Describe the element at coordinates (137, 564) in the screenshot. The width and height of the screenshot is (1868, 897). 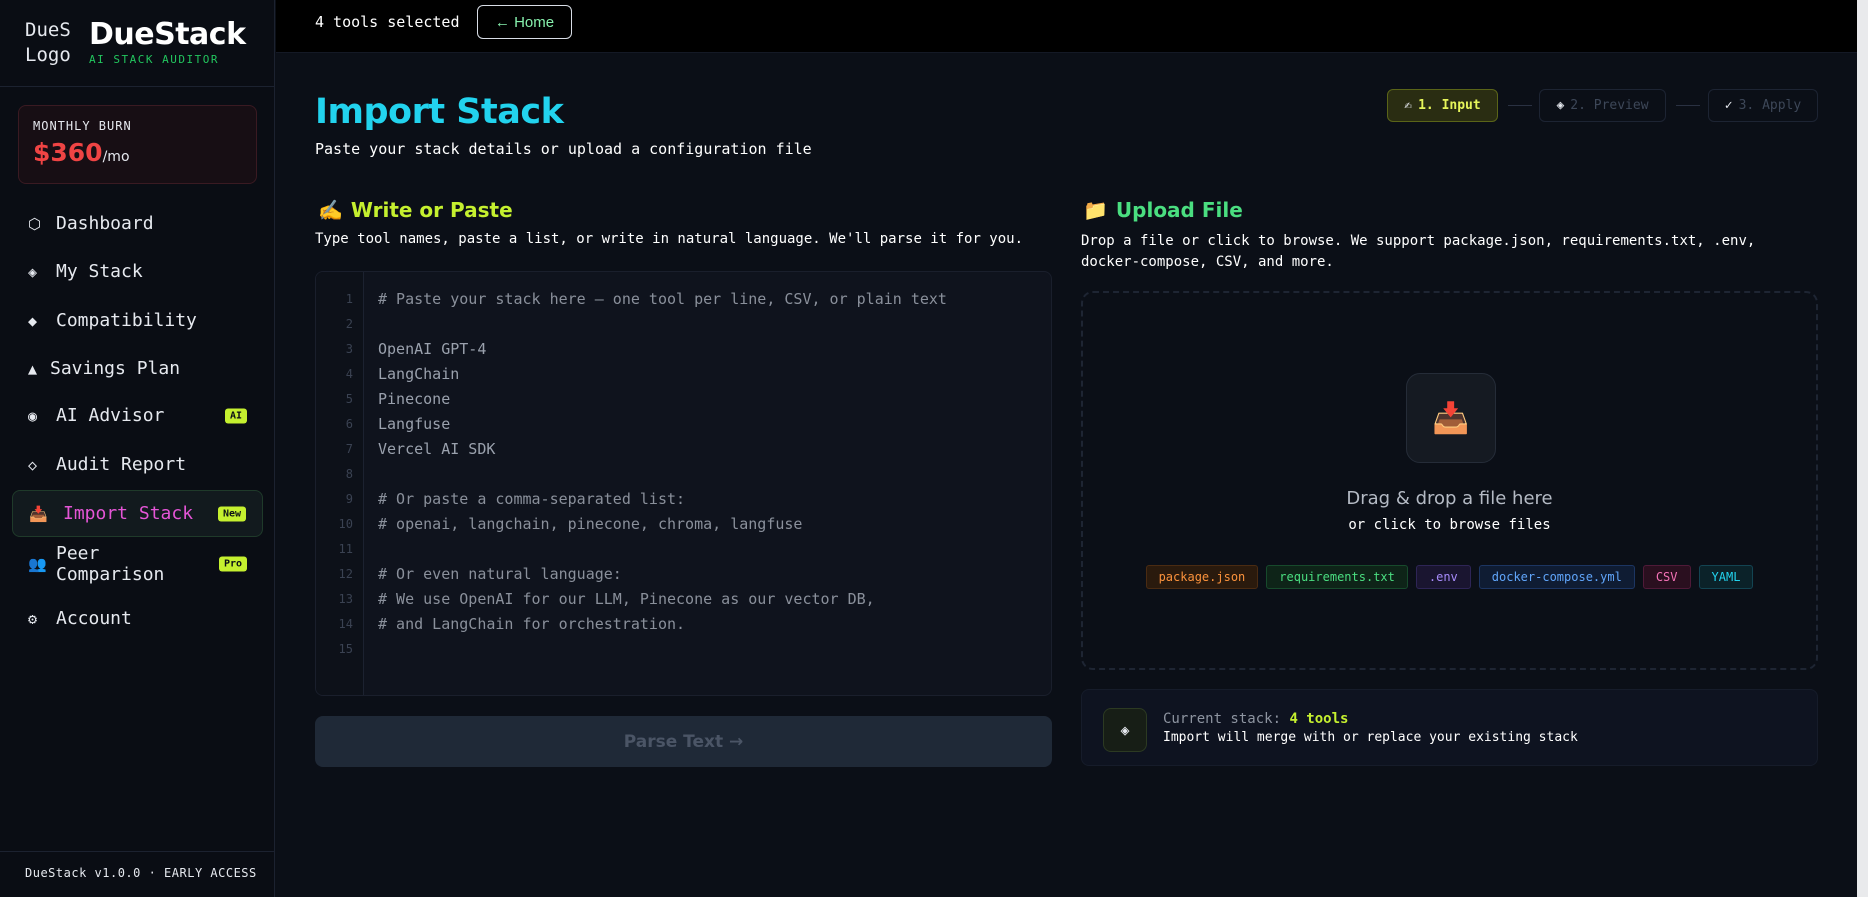
I see `sidebar-item-peer-comparison: 👥 Peer Comparison Pro` at that location.